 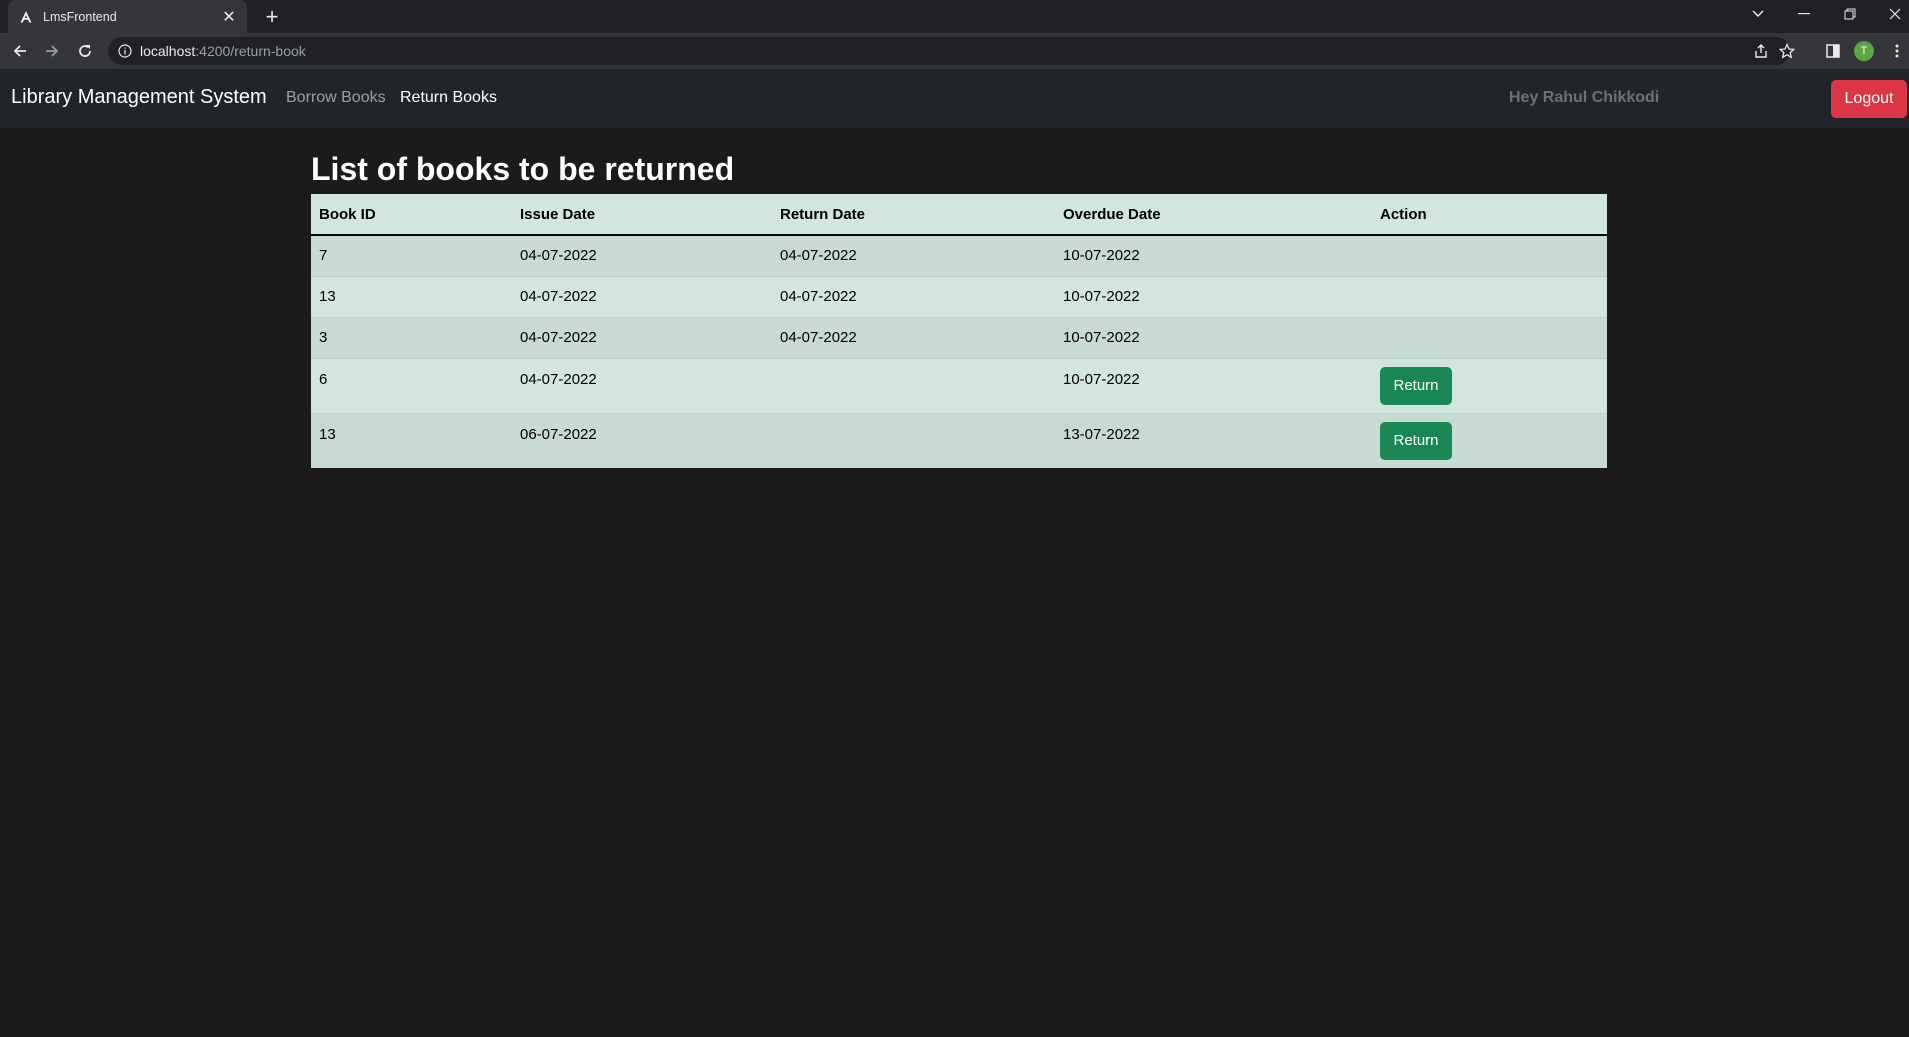 I want to click on browser-toolbar: localhost:4200/return-book T, so click(x=954, y=51).